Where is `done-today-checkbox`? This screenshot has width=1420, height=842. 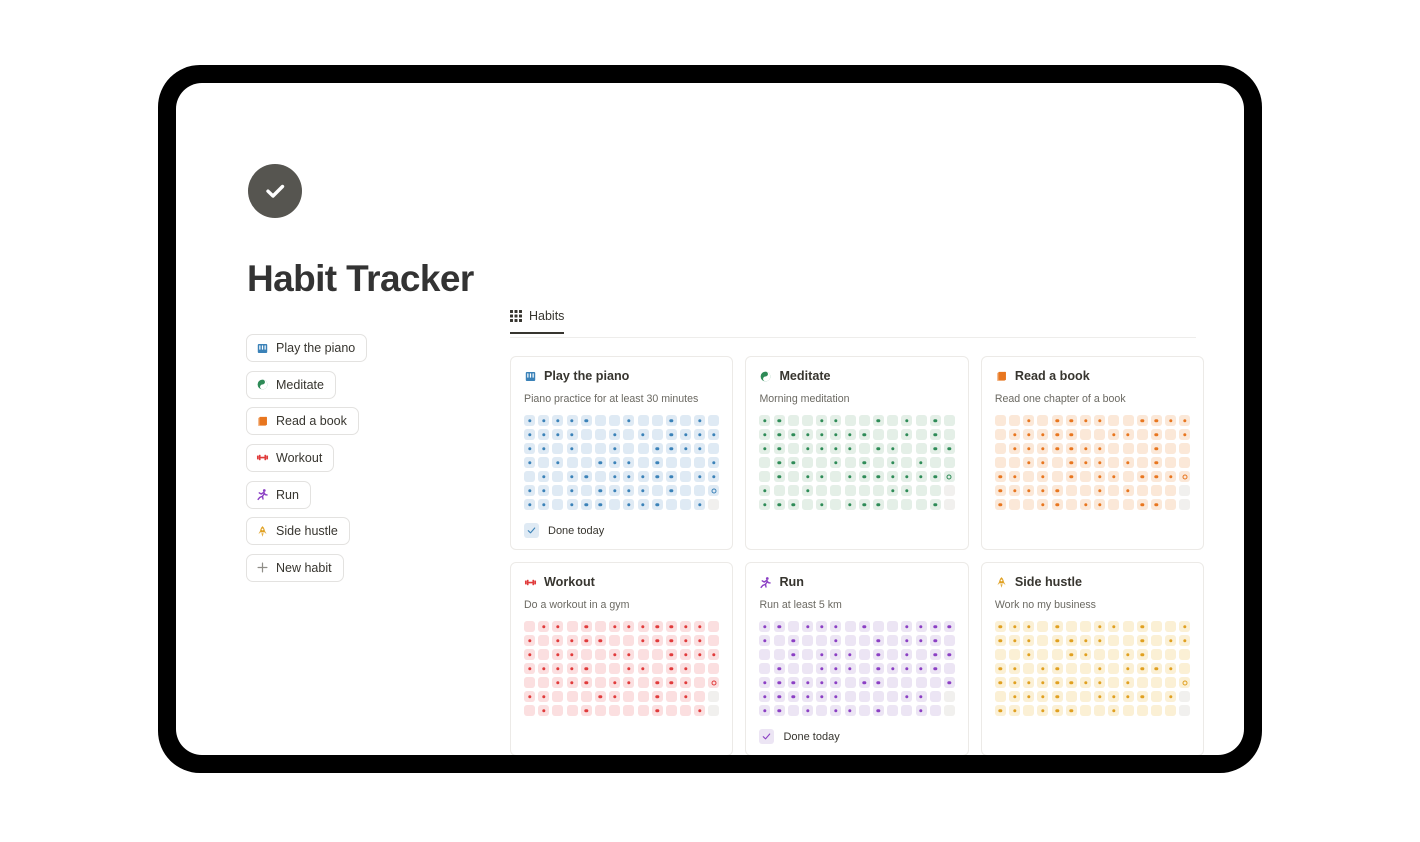
done-today-checkbox is located at coordinates (531, 530).